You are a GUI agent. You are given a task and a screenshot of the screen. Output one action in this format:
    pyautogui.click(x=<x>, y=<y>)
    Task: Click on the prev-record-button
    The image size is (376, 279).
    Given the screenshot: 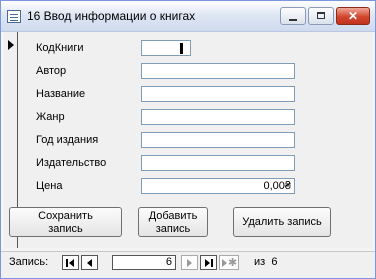 What is the action you would take?
    pyautogui.click(x=89, y=262)
    